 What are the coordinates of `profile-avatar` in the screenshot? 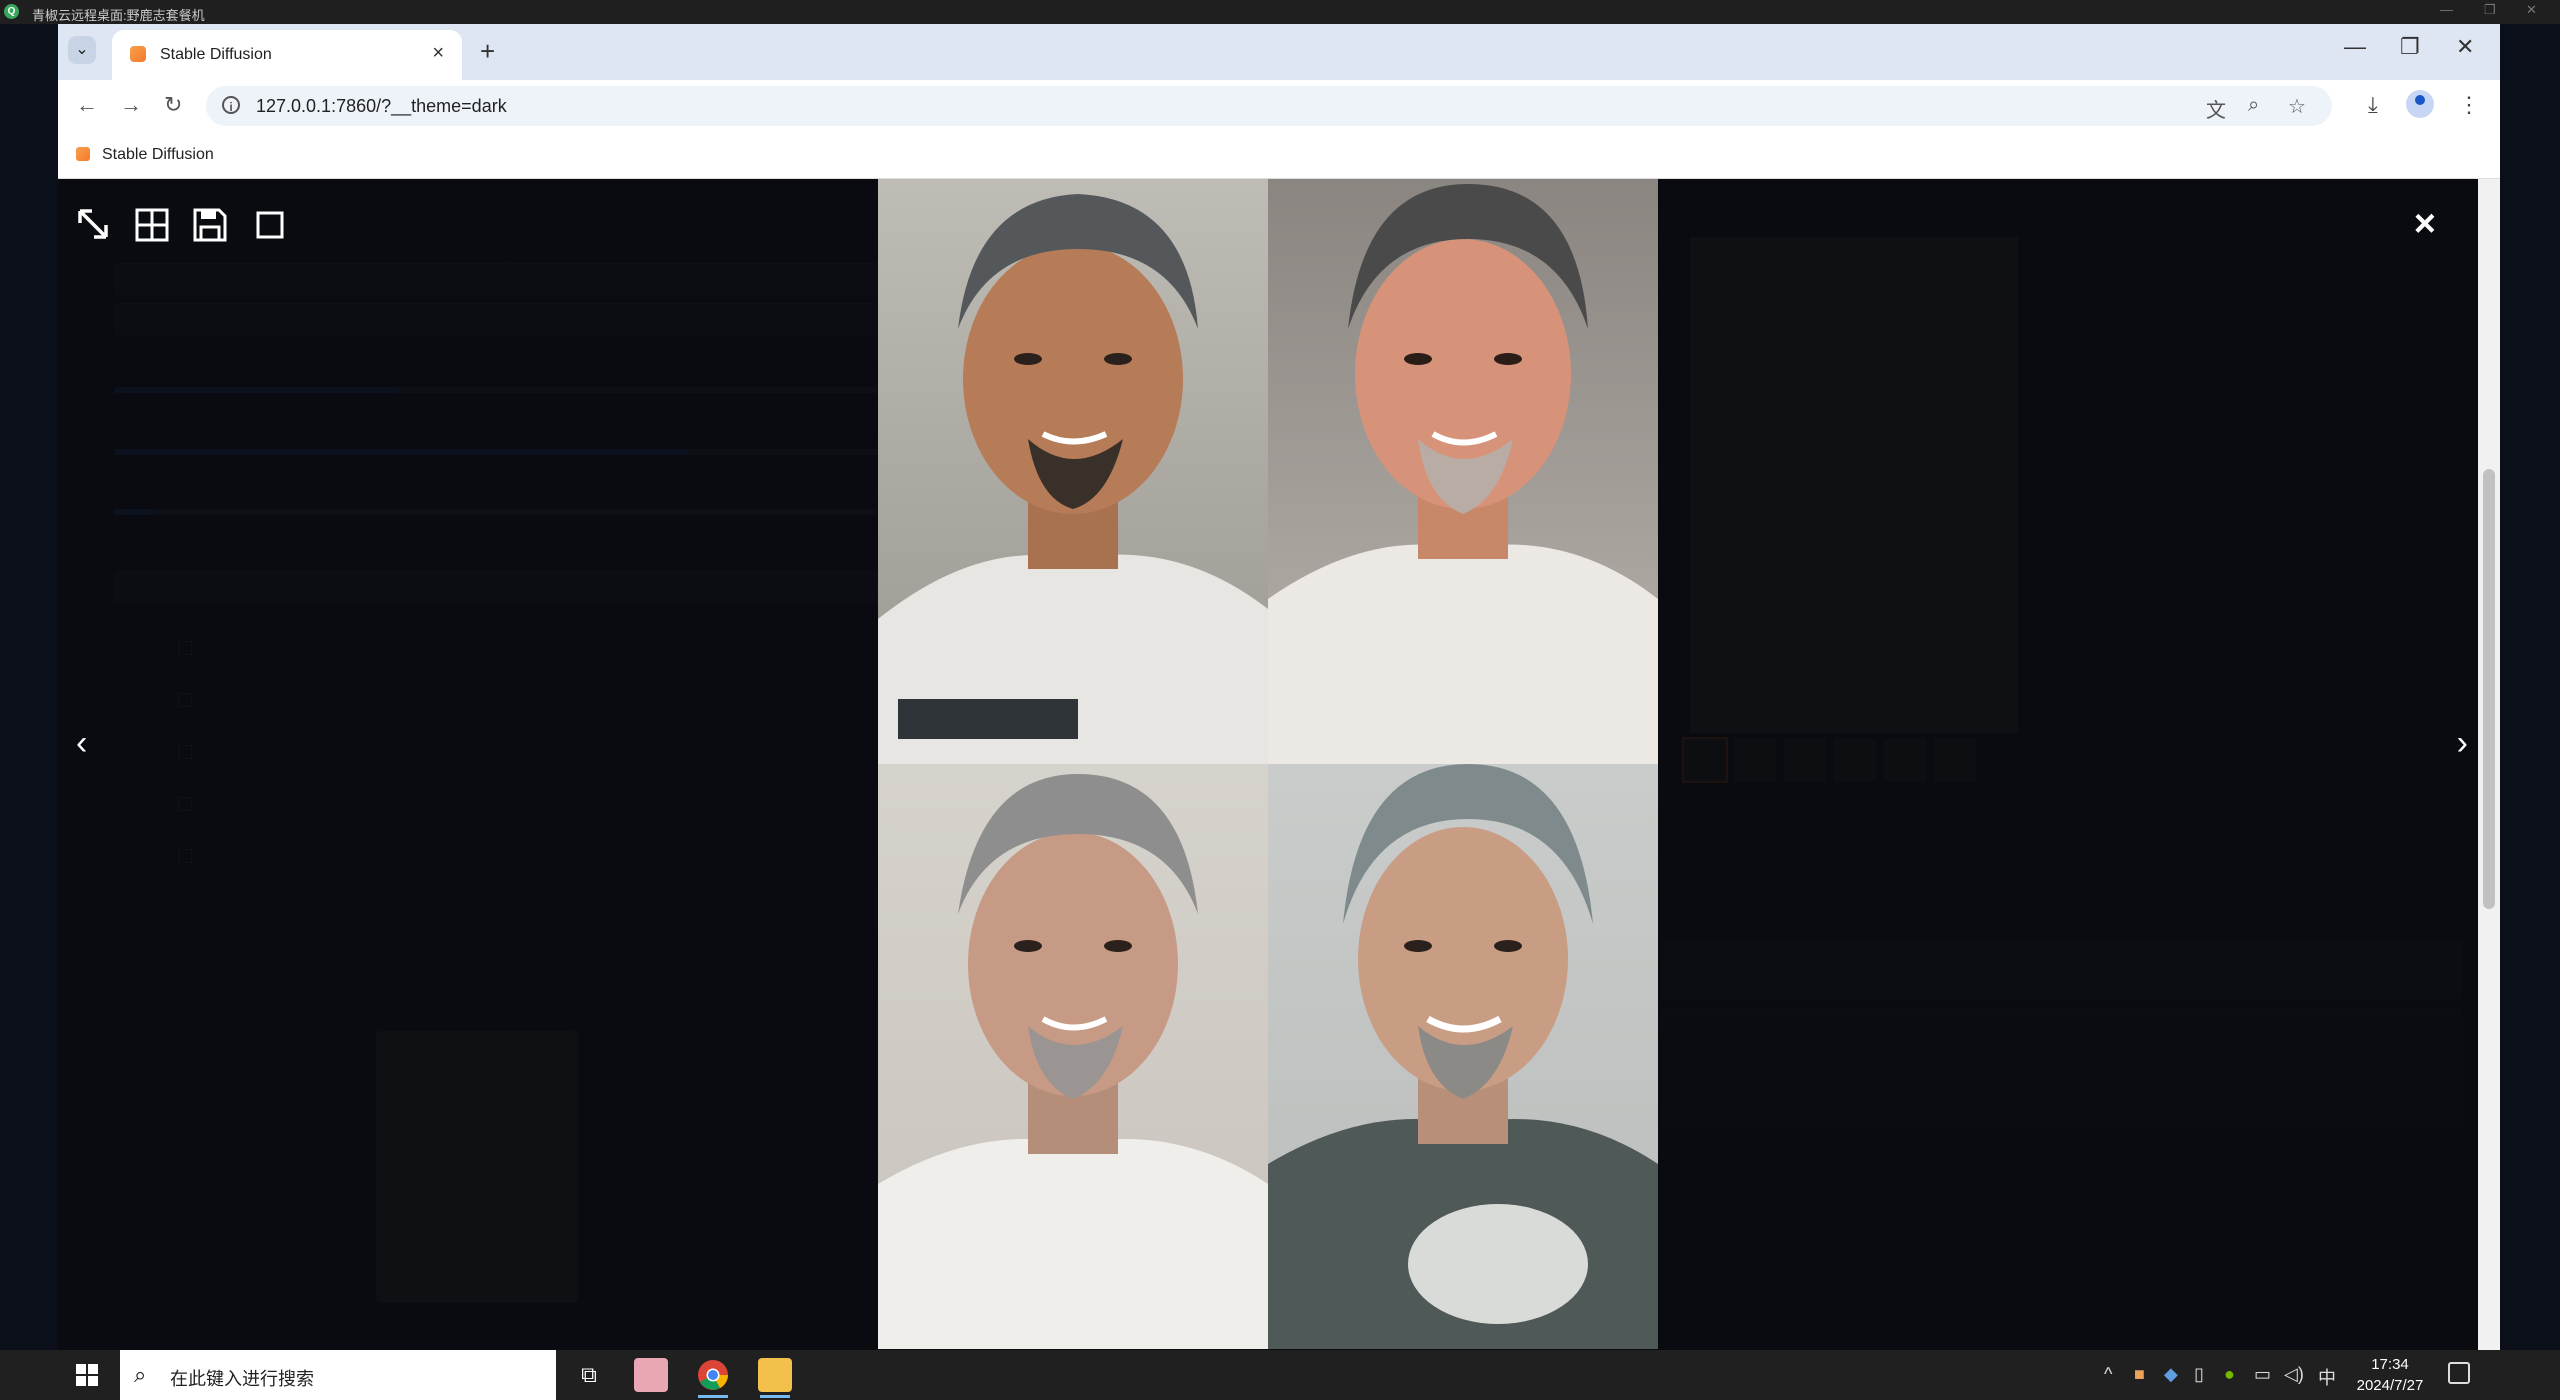 It's located at (2420, 104).